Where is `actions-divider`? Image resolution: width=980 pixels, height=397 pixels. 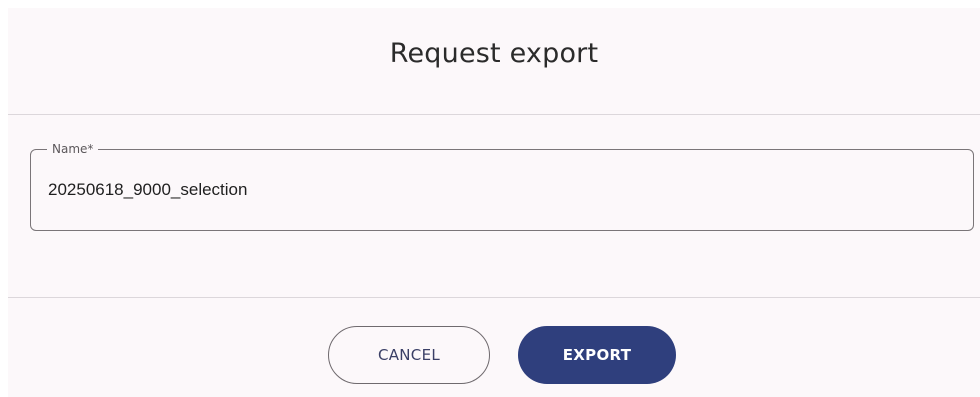 actions-divider is located at coordinates (494, 297).